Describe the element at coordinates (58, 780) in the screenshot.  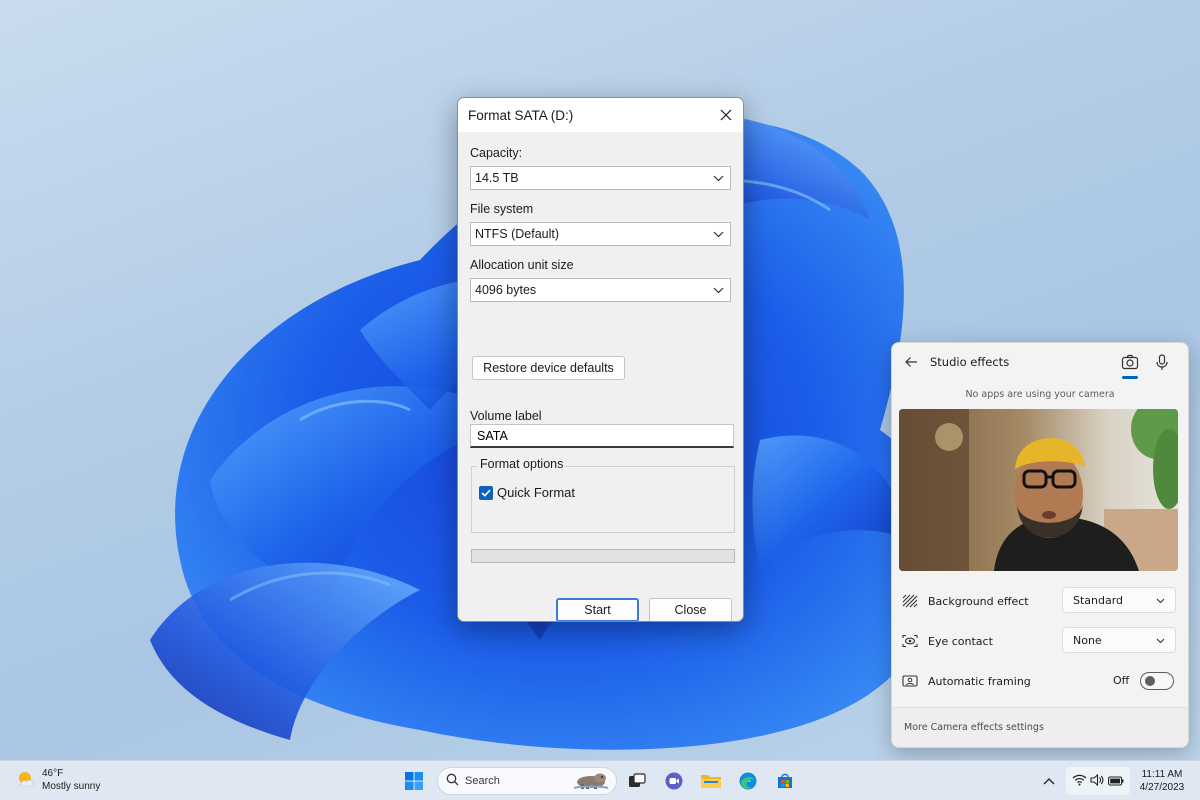
I see `weather-widget: 46°F Mostly sunny` at that location.